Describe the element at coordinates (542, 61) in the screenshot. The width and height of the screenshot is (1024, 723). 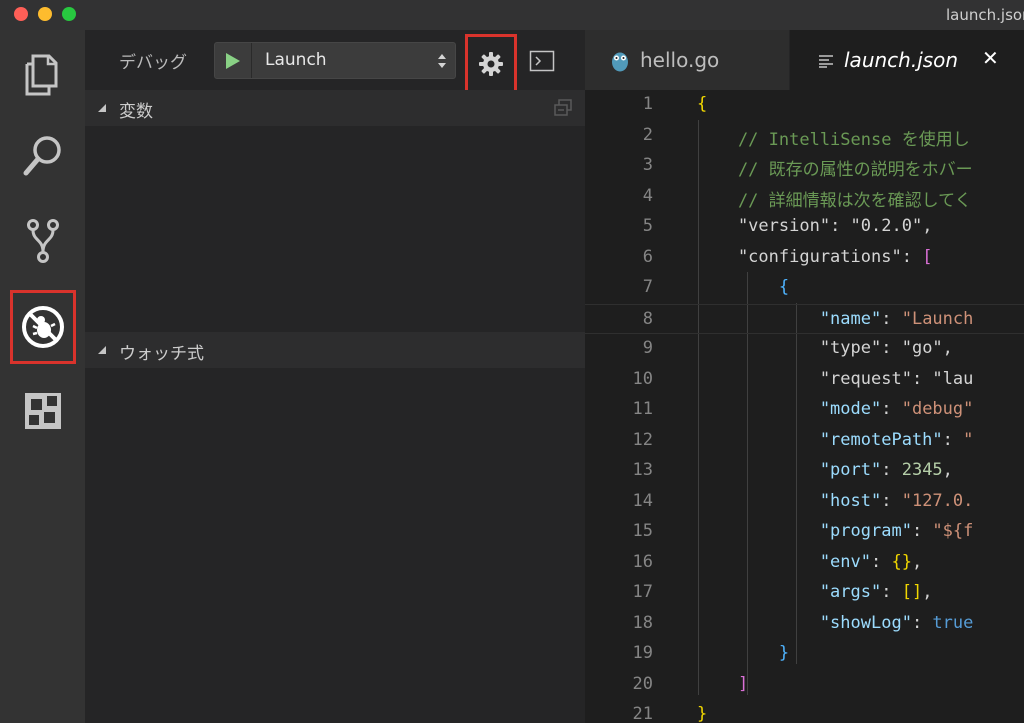
I see `debug-console-icon` at that location.